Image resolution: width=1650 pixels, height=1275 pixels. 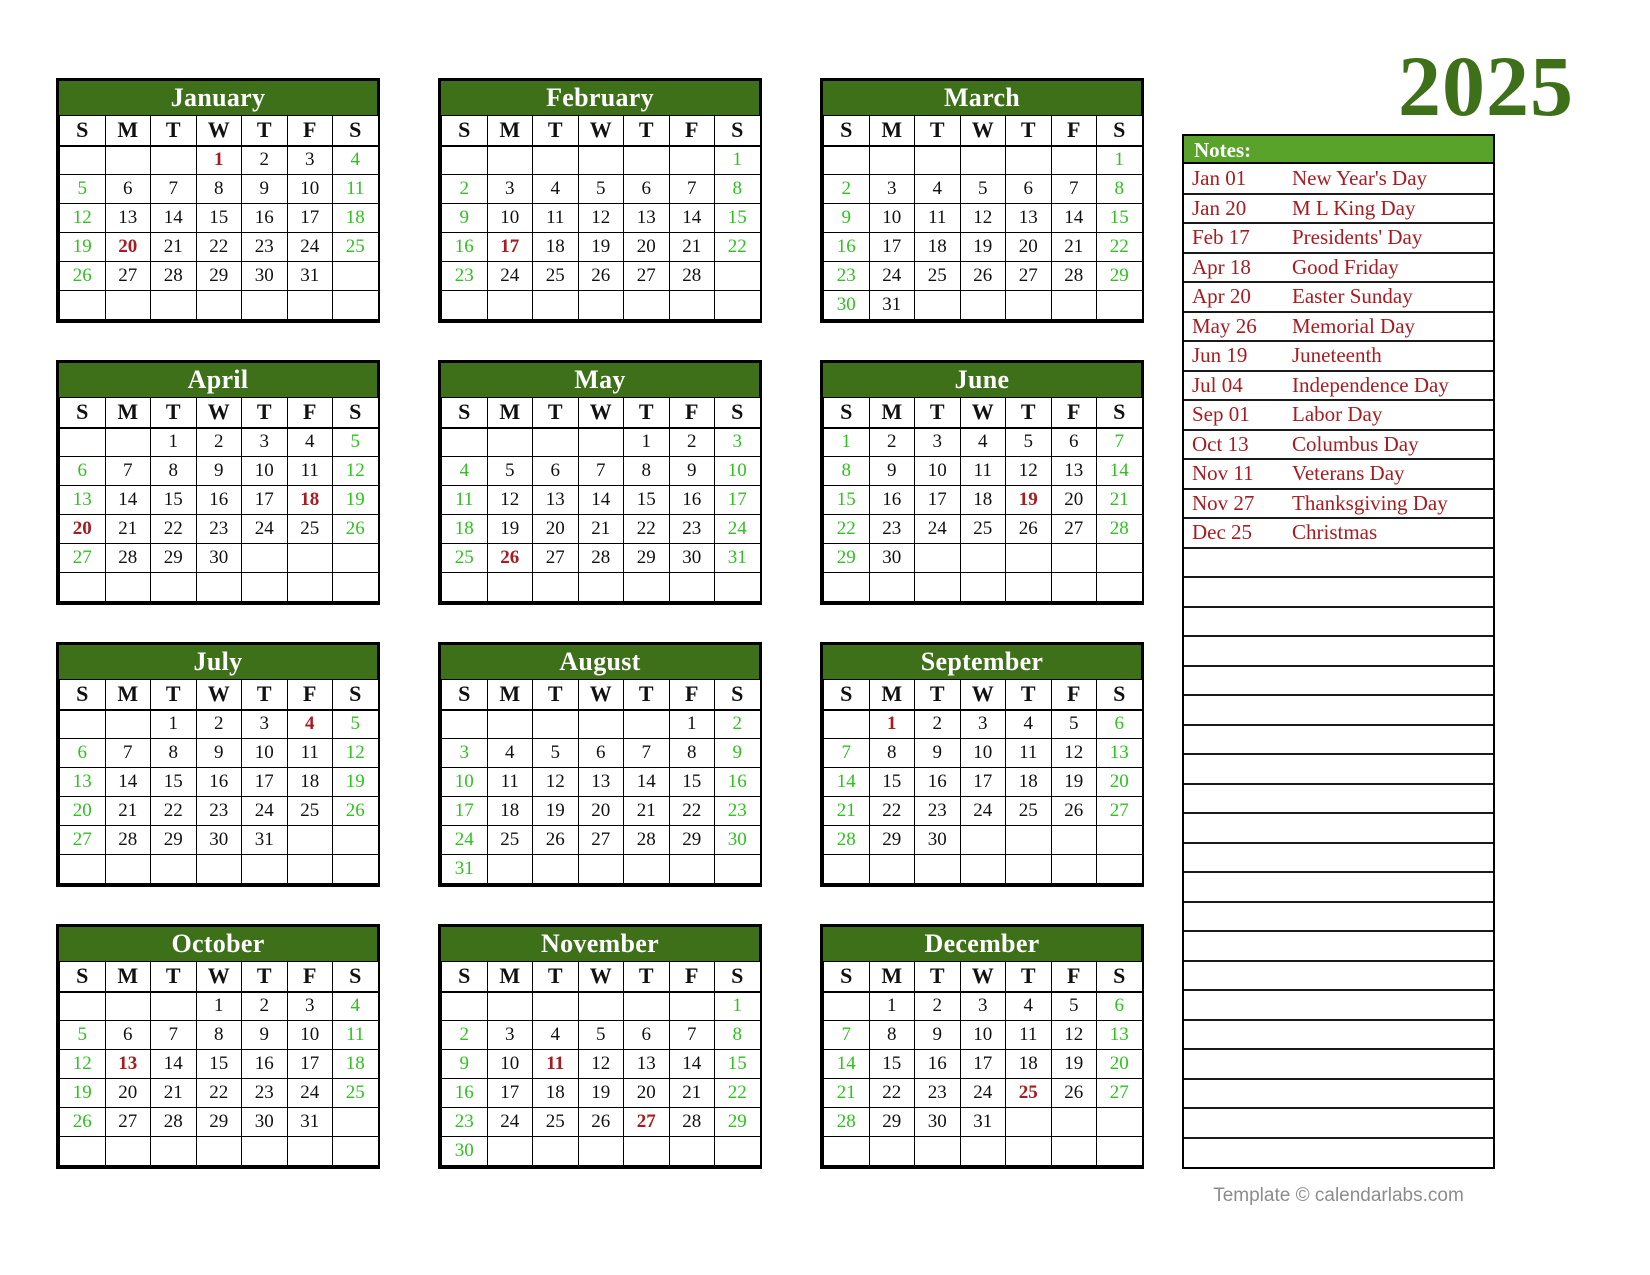 I want to click on day-cell-weekend: 2, so click(x=464, y=1035).